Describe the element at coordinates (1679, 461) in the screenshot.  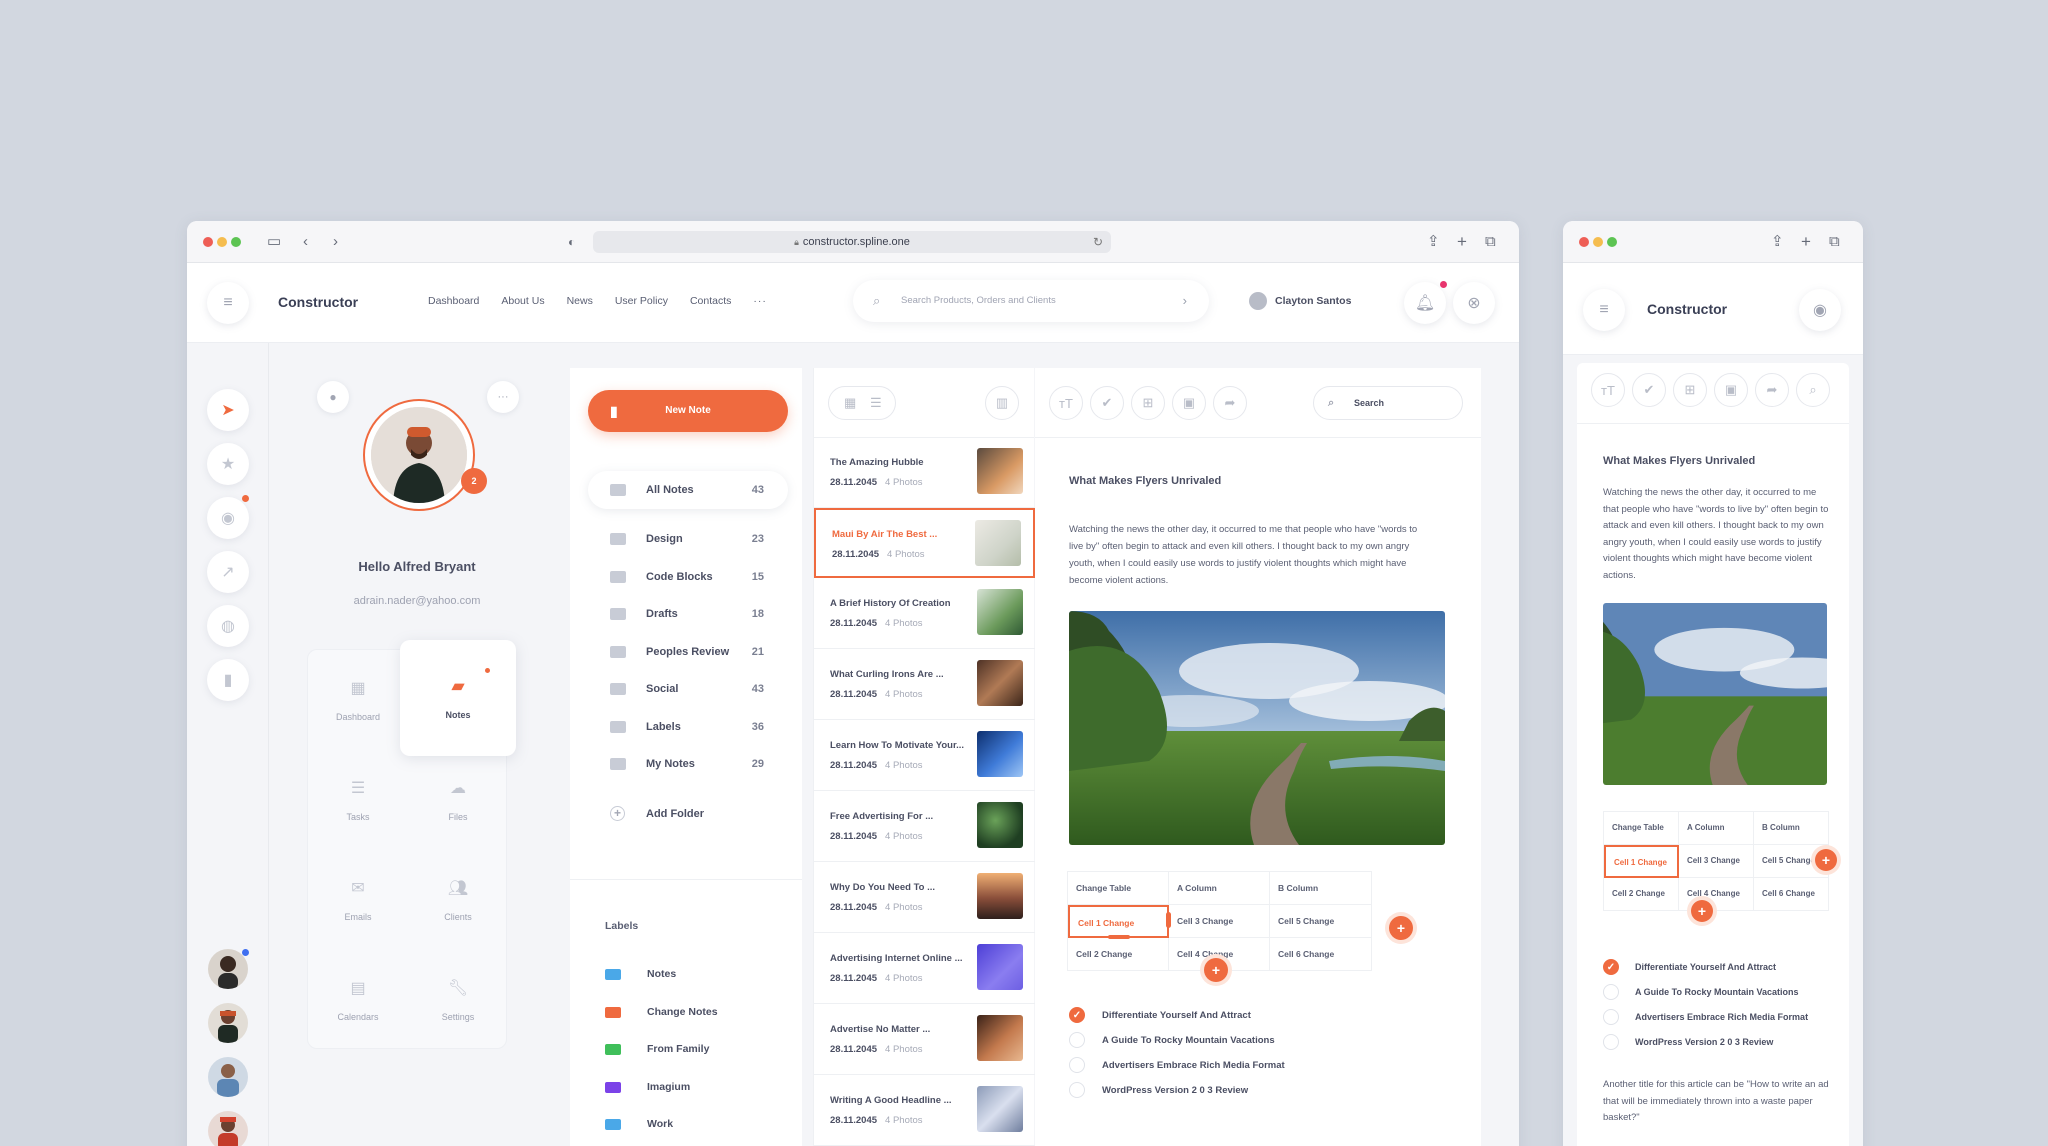
I see `note-title-heading: What Makes Flyers Unrivaled` at that location.